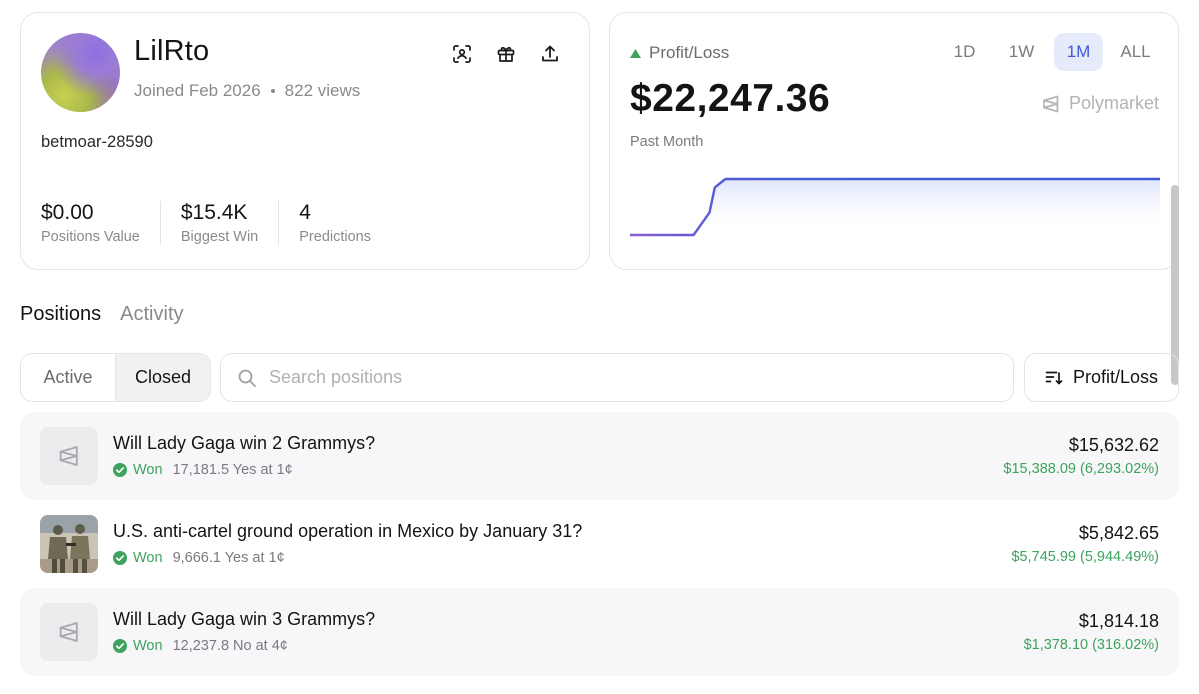 The height and width of the screenshot is (694, 1199). Describe the element at coordinates (244, 443) in the screenshot. I see `position-title: Will Lady Gaga win 2 Grammys?` at that location.